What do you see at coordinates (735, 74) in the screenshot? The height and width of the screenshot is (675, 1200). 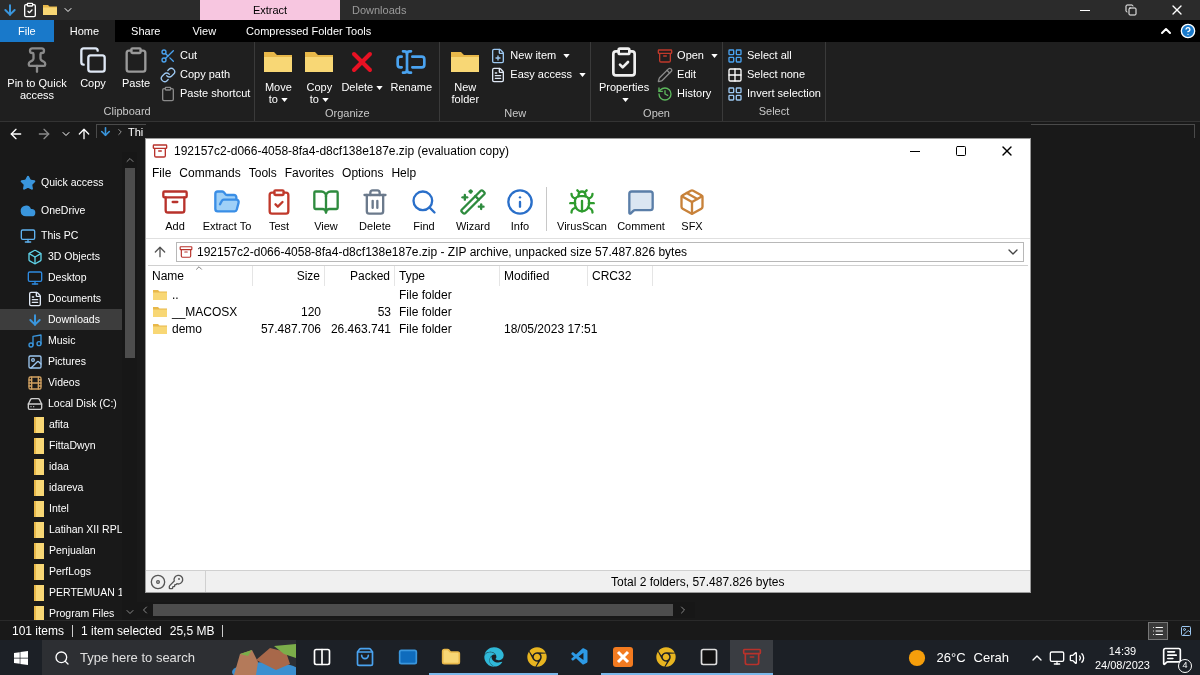 I see `select-none-icon` at bounding box center [735, 74].